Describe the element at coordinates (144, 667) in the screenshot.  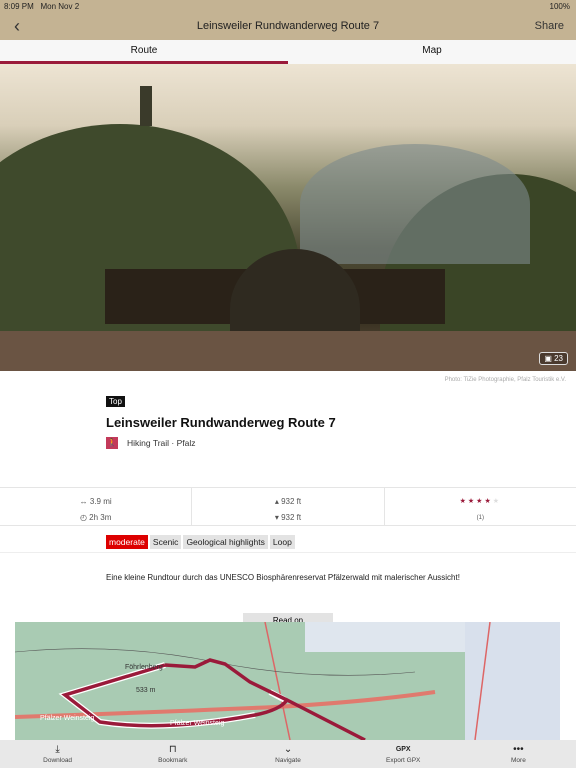
I see `map-peak-label: Föhrlenberg` at that location.